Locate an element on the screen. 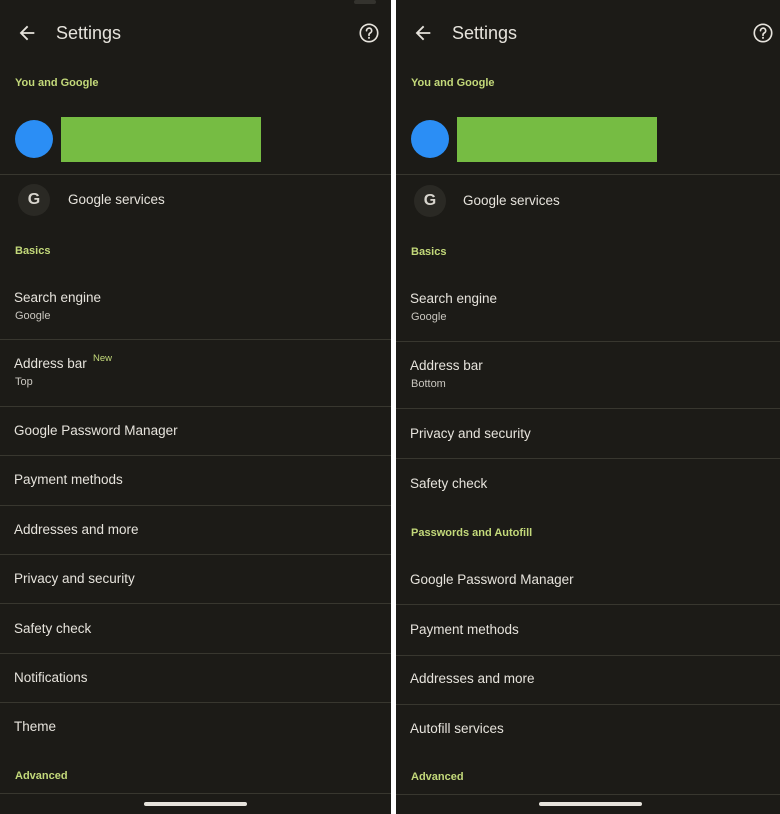 Image resolution: width=780 pixels, height=814 pixels. section-header-passwords-autofill: Passwords and Autofill is located at coordinates (472, 533).